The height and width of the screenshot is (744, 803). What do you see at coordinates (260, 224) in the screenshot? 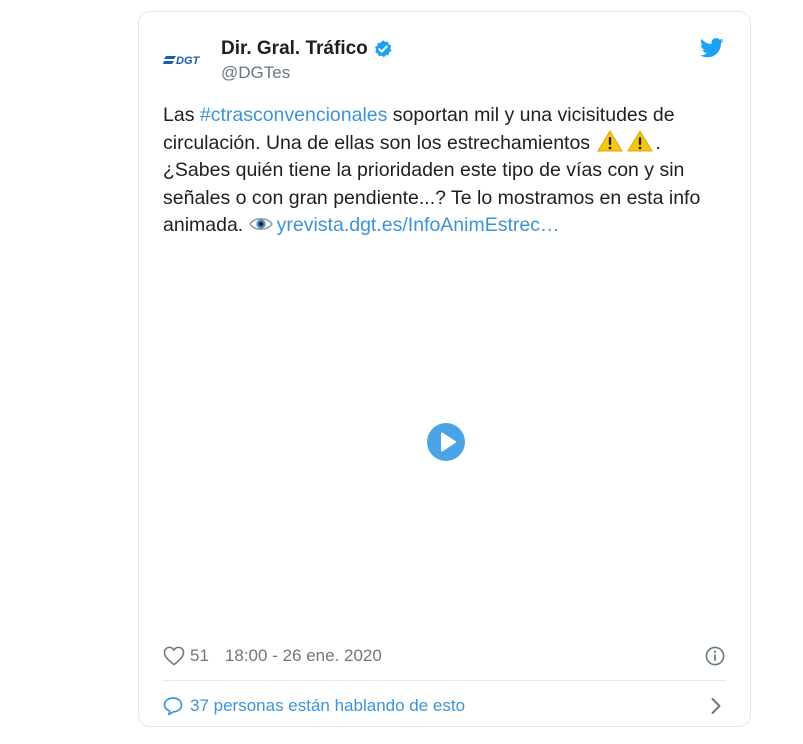
I see `eye-icon` at bounding box center [260, 224].